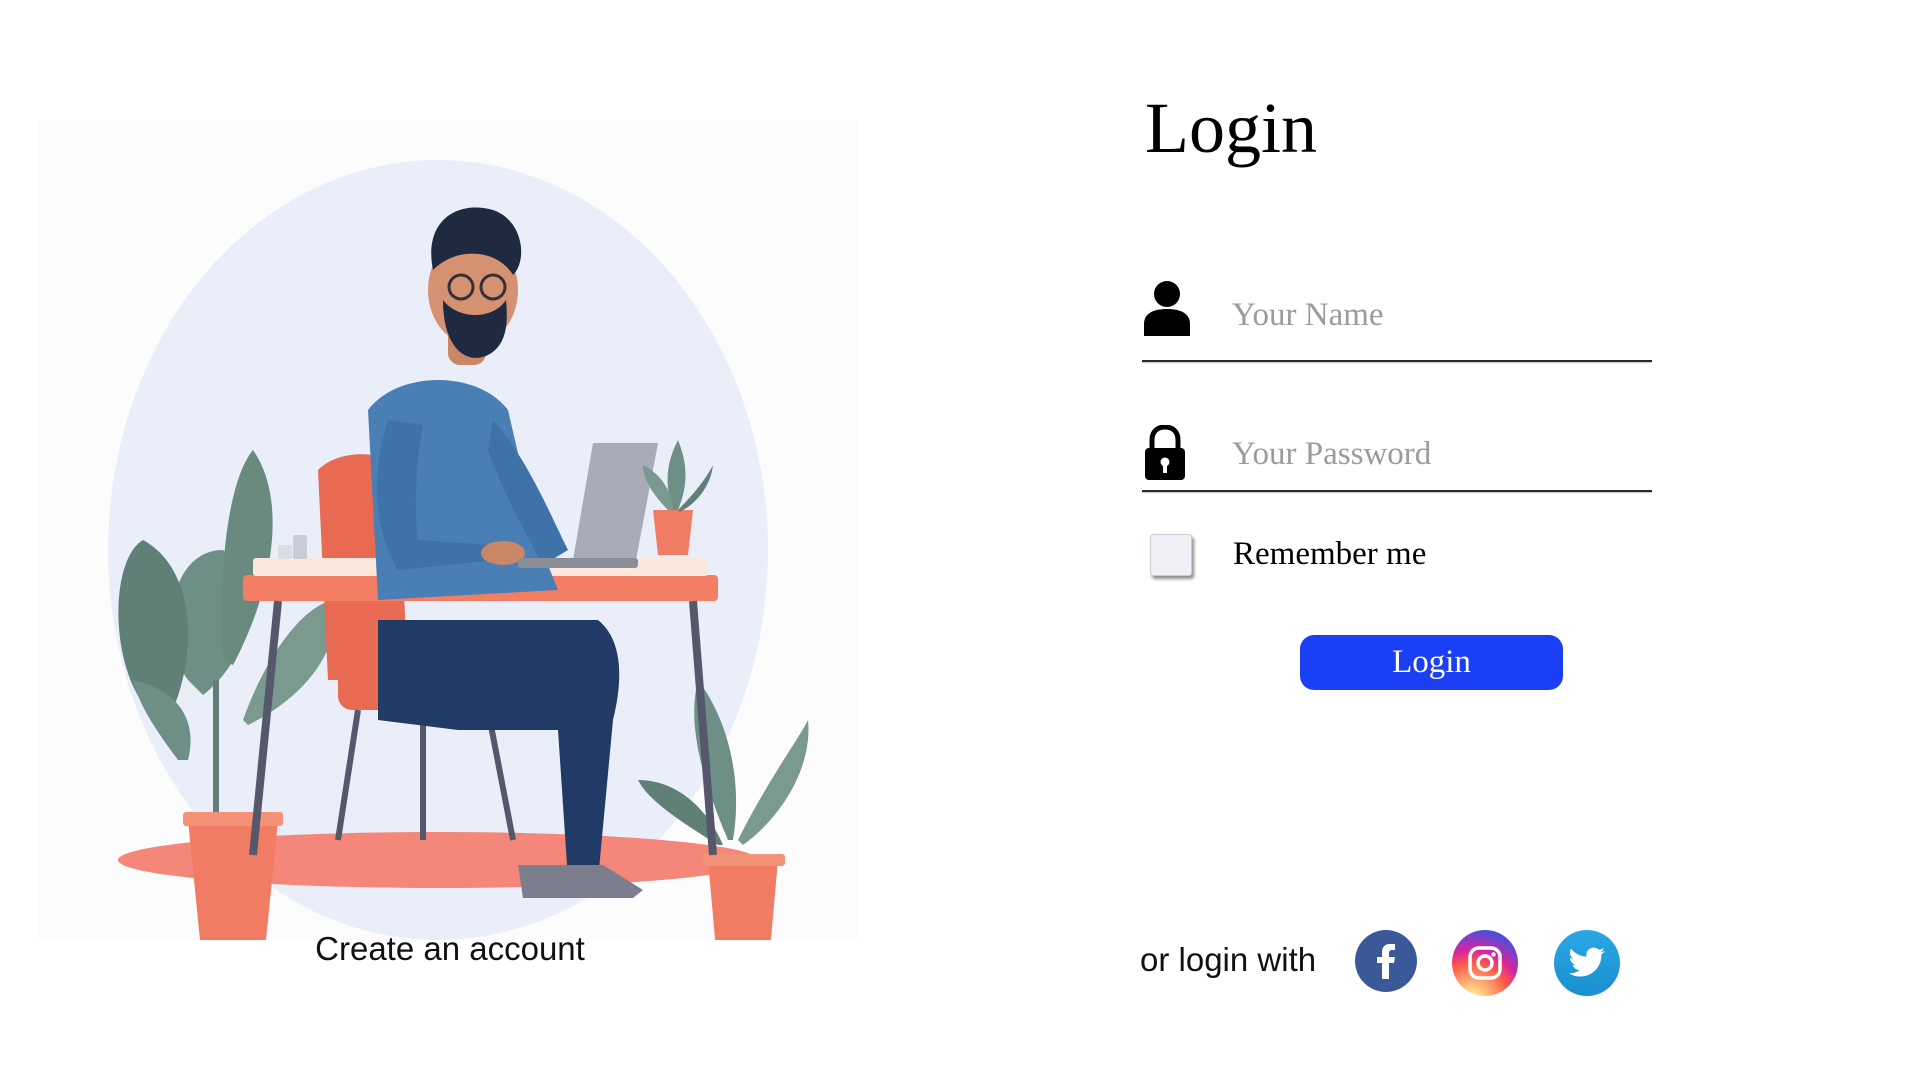  I want to click on password-field, so click(1397, 458).